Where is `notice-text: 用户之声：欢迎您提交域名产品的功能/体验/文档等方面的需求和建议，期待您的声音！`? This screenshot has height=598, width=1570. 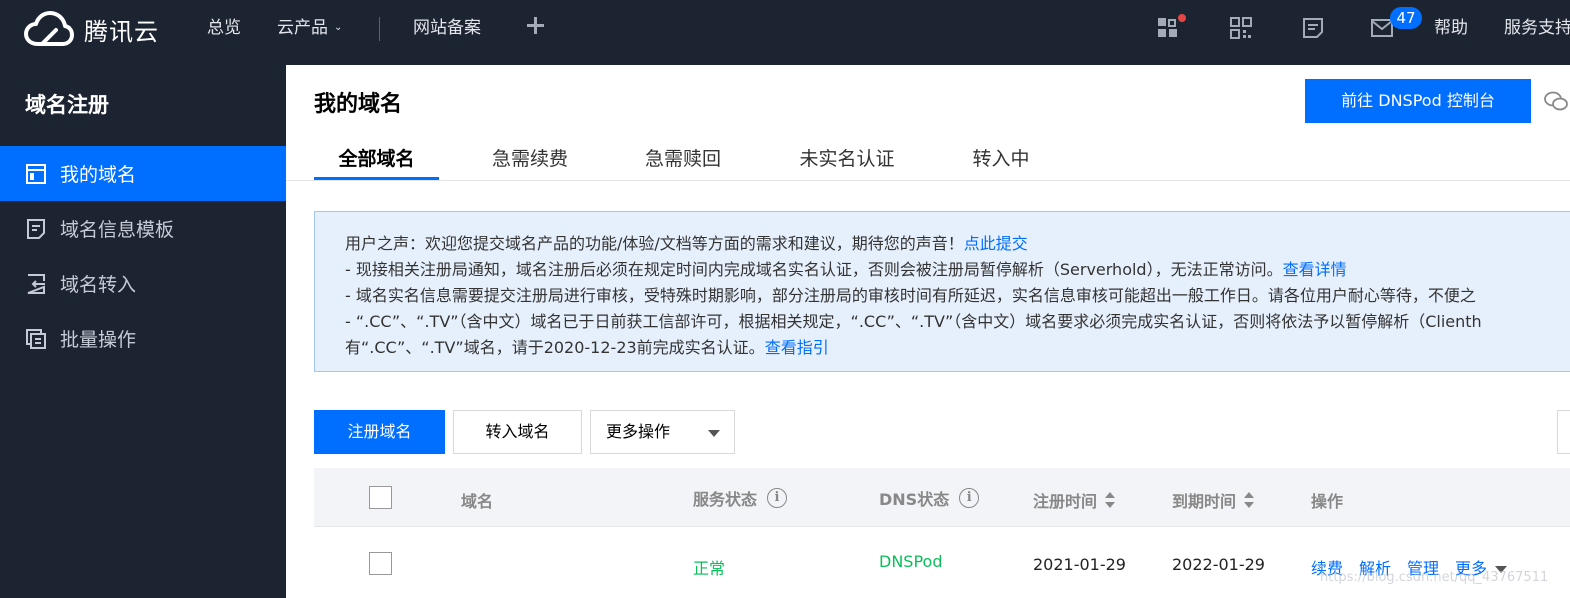
notice-text: 用户之声：欢迎您提交域名产品的功能/体验/文档等方面的需求和建议，期待您的声音！ is located at coordinates (654, 243).